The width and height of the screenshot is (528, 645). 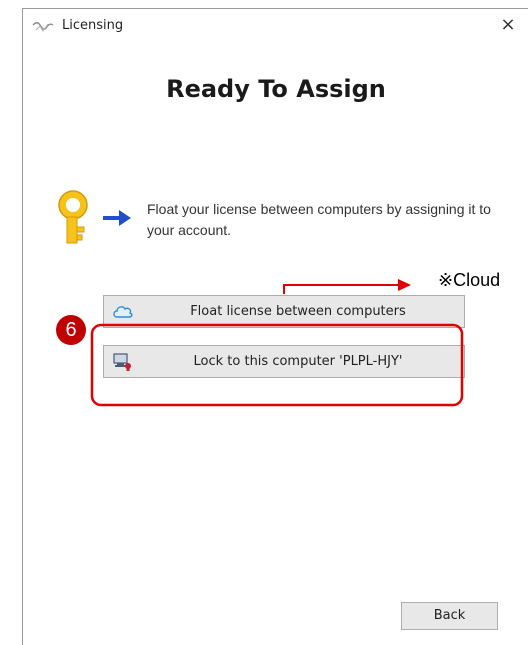 I want to click on float-license-button: Float license between computers, so click(x=284, y=311).